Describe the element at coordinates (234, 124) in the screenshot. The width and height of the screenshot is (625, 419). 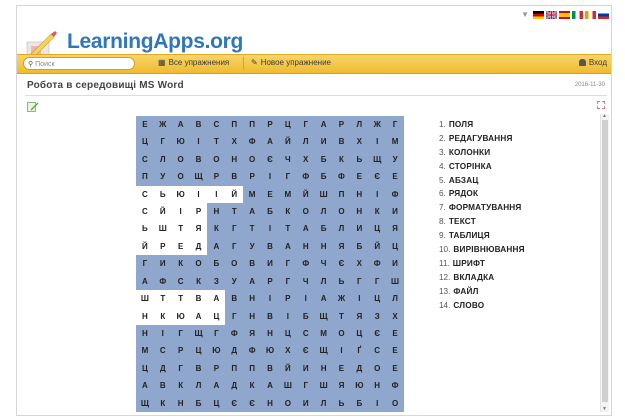
I see `grid-cell: П` at that location.